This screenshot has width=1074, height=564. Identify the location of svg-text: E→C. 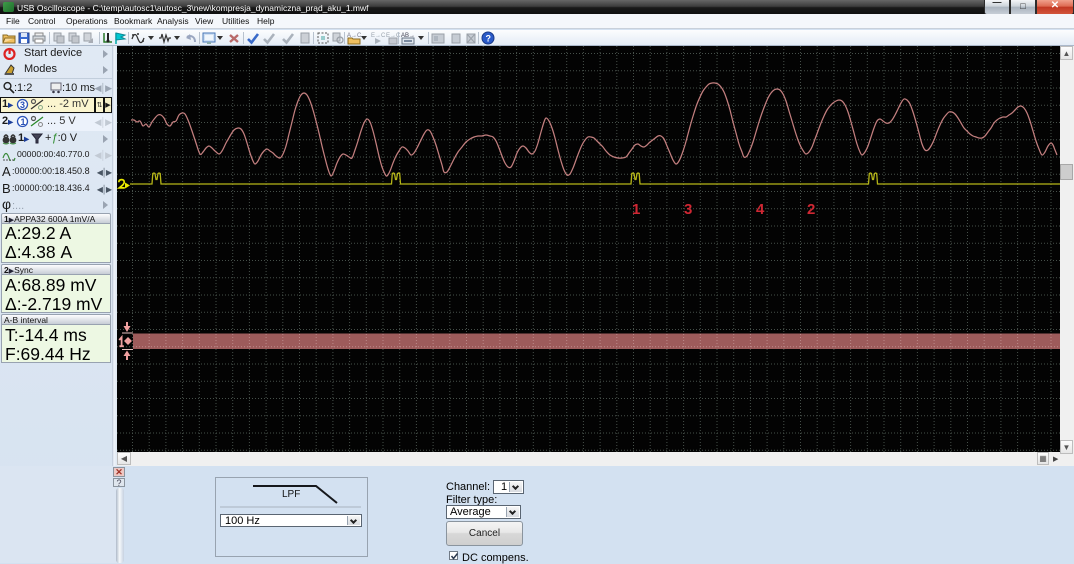
(378, 36).